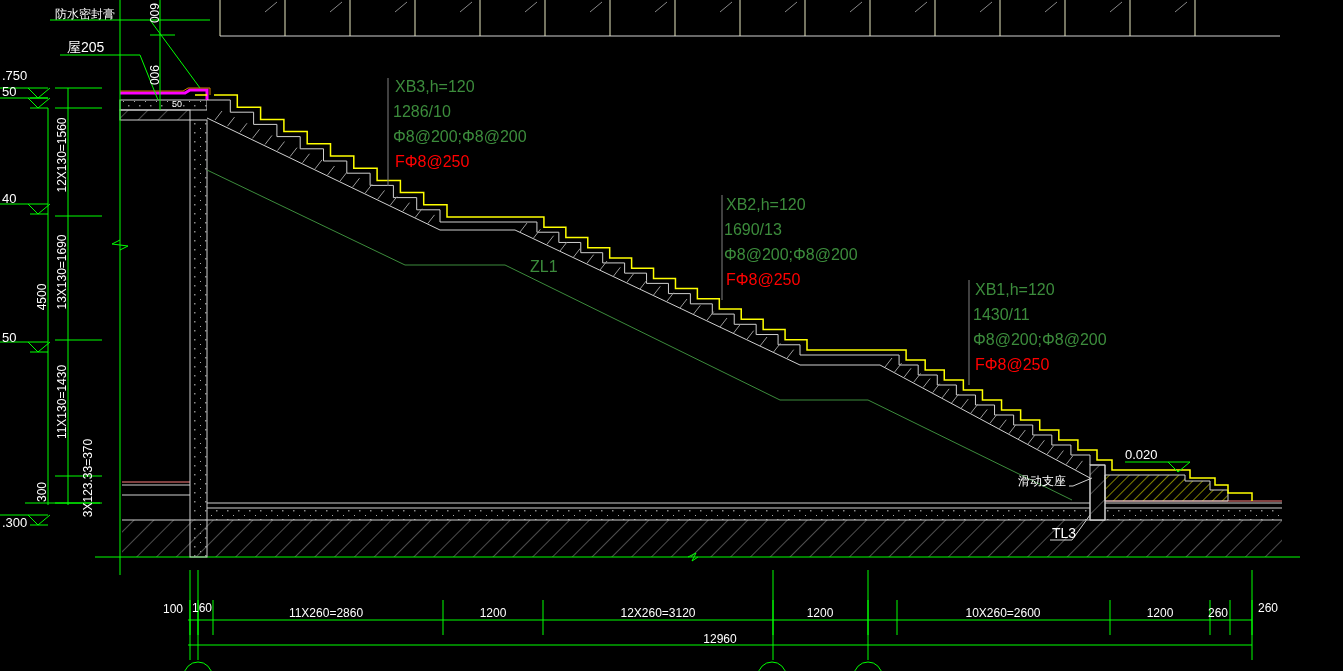  Describe the element at coordinates (1015, 289) in the screenshot. I see `slab-label: XB1,h=120` at that location.